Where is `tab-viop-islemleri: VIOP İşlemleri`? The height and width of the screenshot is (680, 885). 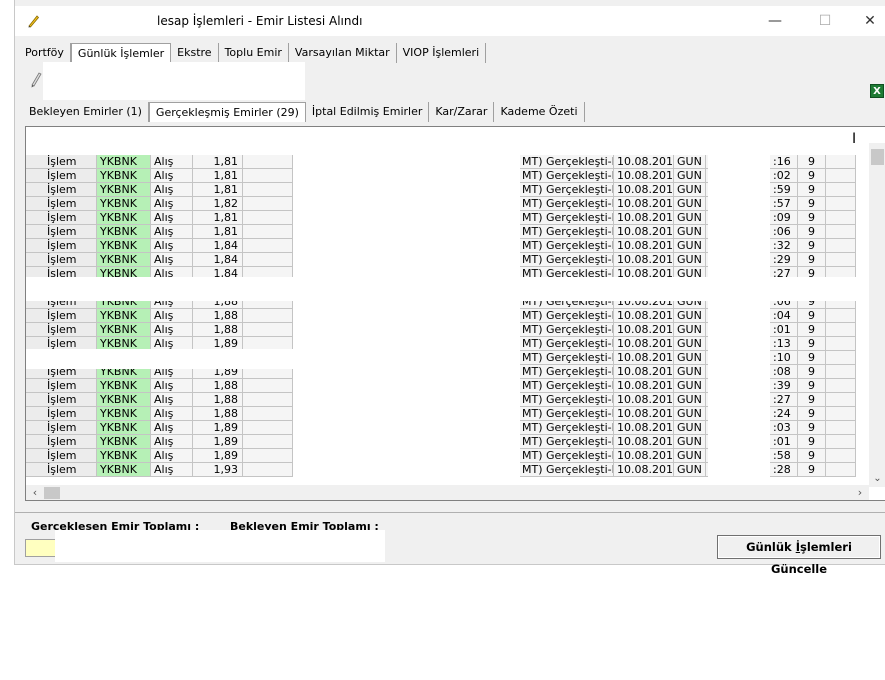
tab-viop-islemleri: VIOP İşlemleri is located at coordinates (442, 53).